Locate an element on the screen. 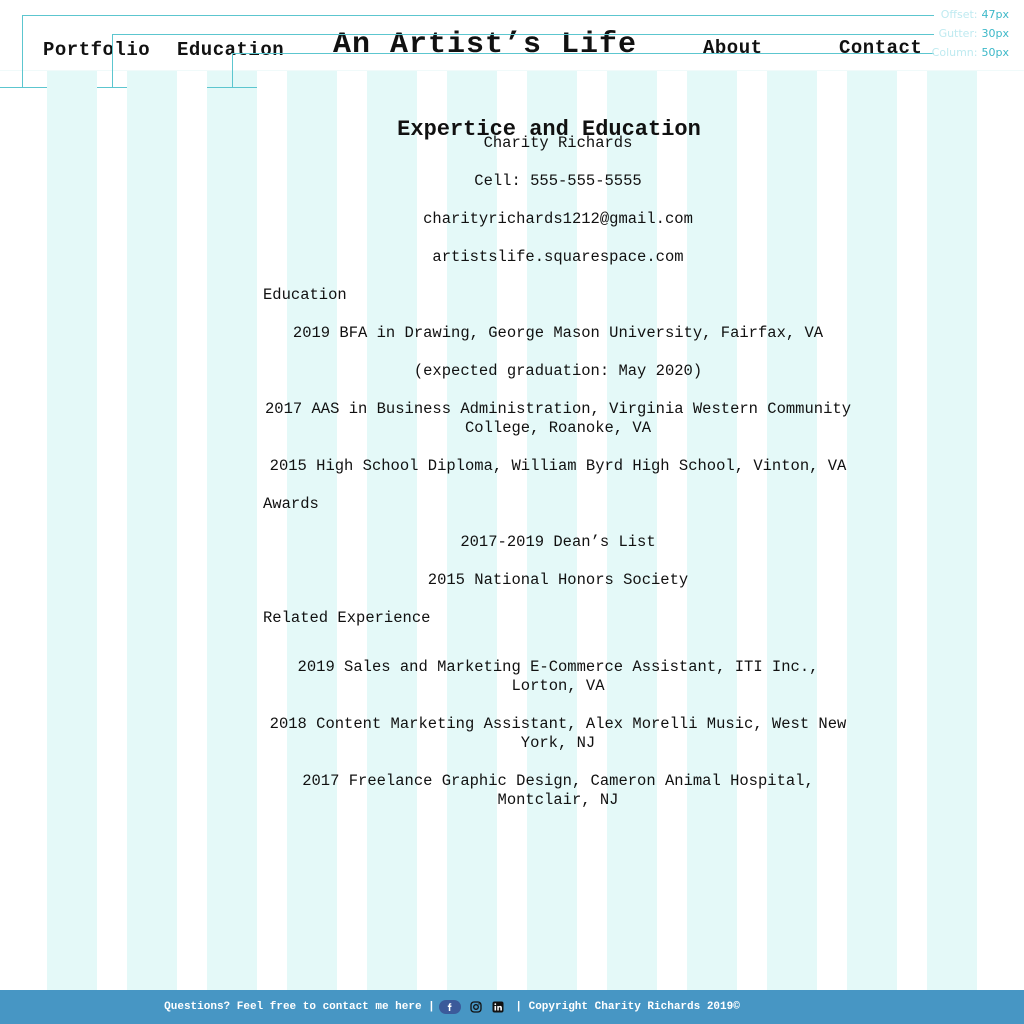  footer-copyright: | Copyright Charity Richards 2019© is located at coordinates (624, 1007).